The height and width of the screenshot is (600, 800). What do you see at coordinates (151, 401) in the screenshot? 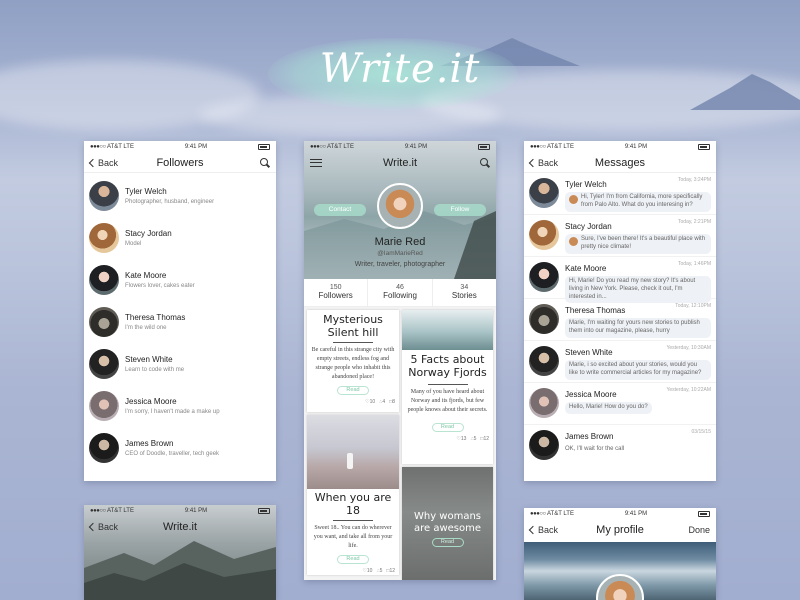
I see `follower-name: Jessica Moore` at bounding box center [151, 401].